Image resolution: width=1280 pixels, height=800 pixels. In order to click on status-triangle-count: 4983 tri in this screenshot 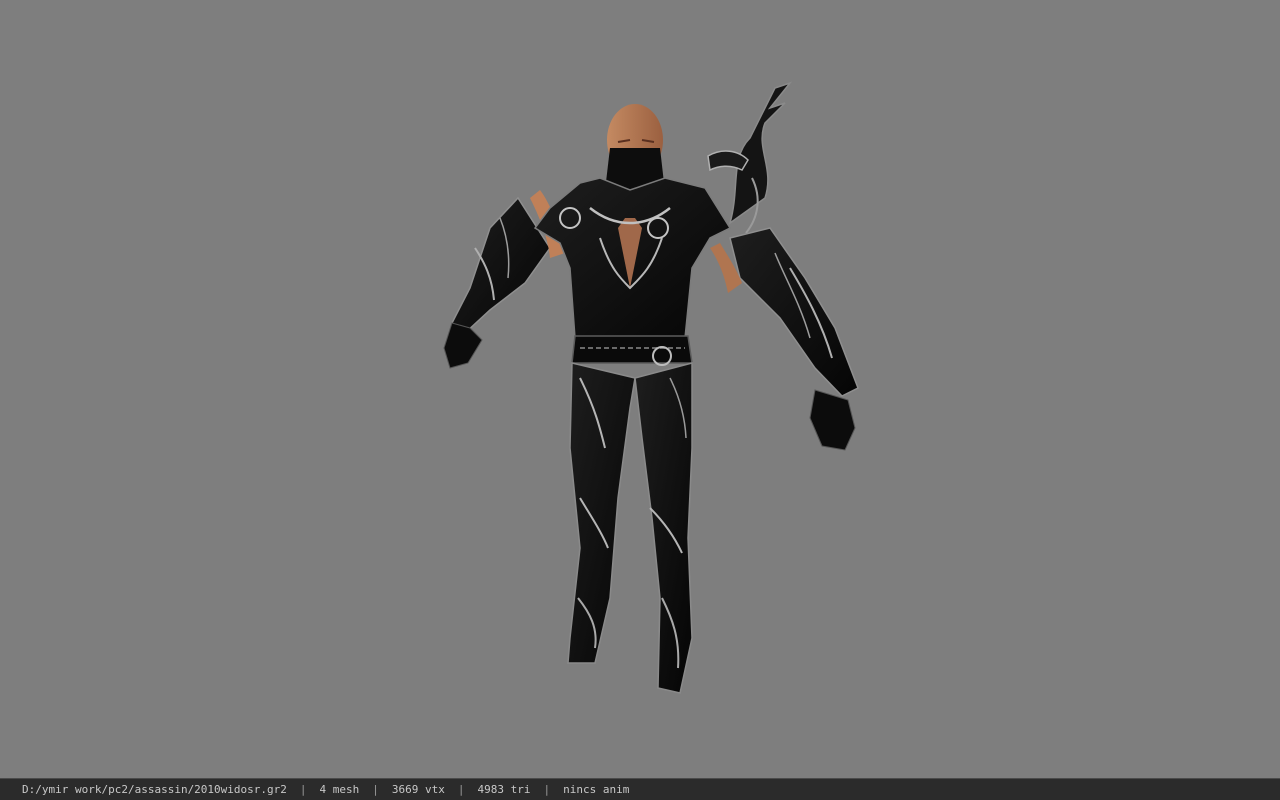, I will do `click(504, 789)`.